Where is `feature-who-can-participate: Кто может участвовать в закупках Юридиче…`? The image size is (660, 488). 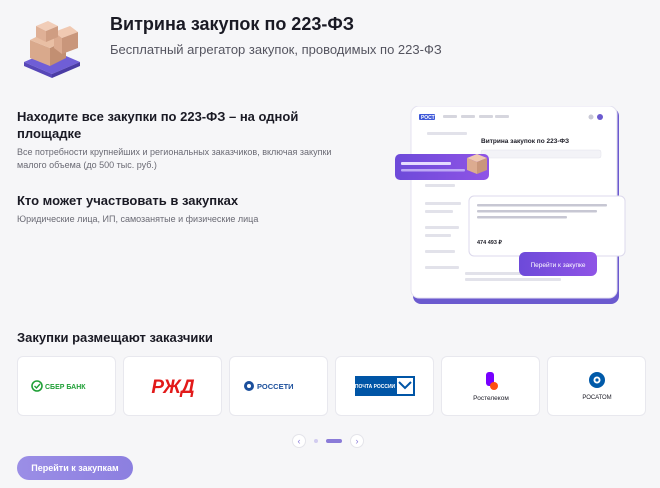 feature-who-can-participate: Кто может участвовать в закупках Юридиче… is located at coordinates (177, 209).